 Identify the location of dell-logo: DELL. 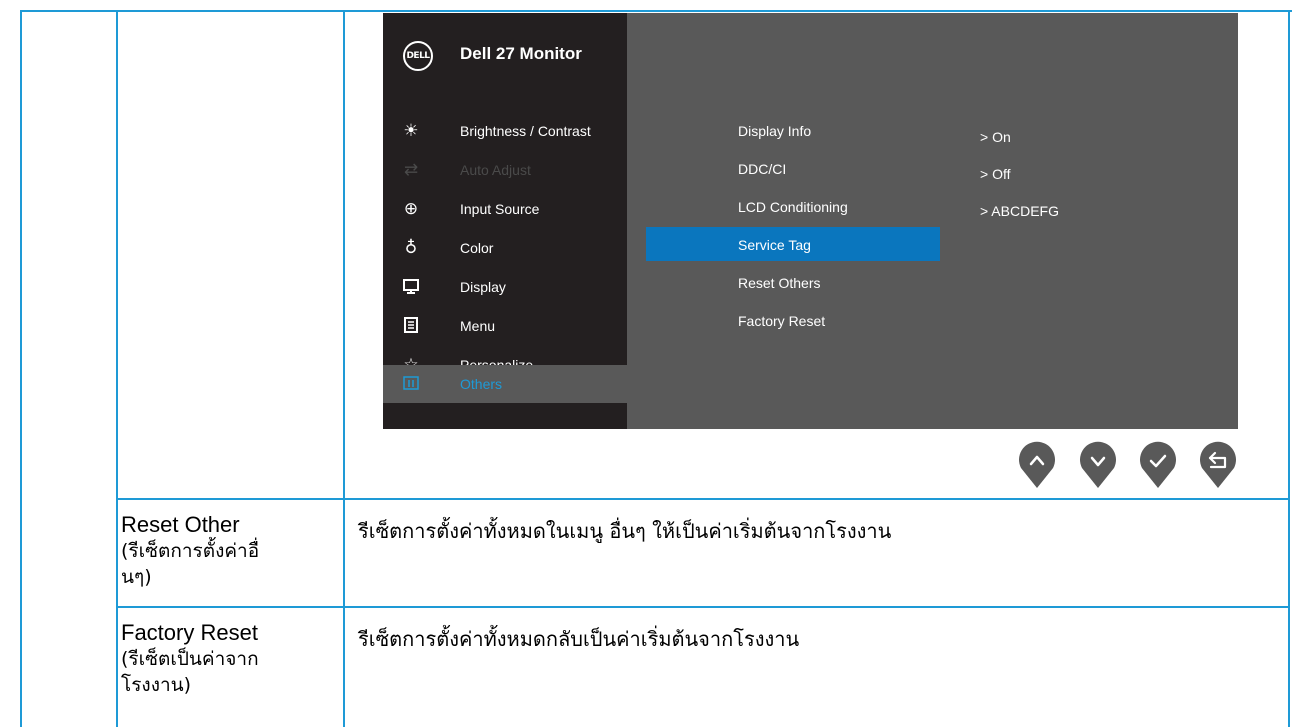
(418, 56).